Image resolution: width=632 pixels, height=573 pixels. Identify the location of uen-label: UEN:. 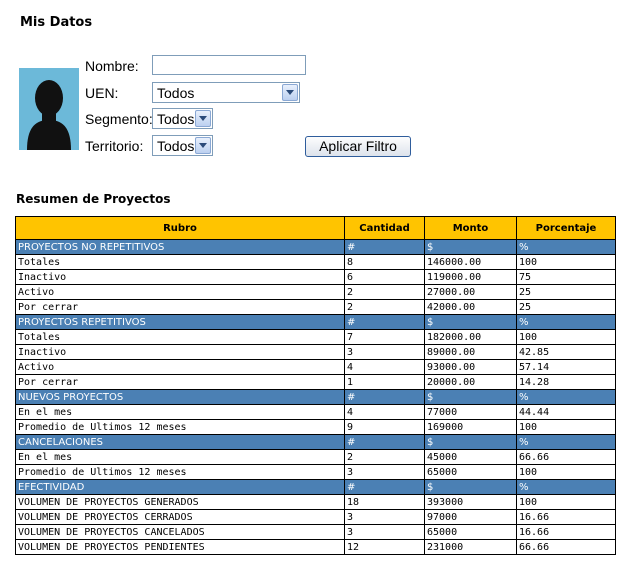
(102, 93).